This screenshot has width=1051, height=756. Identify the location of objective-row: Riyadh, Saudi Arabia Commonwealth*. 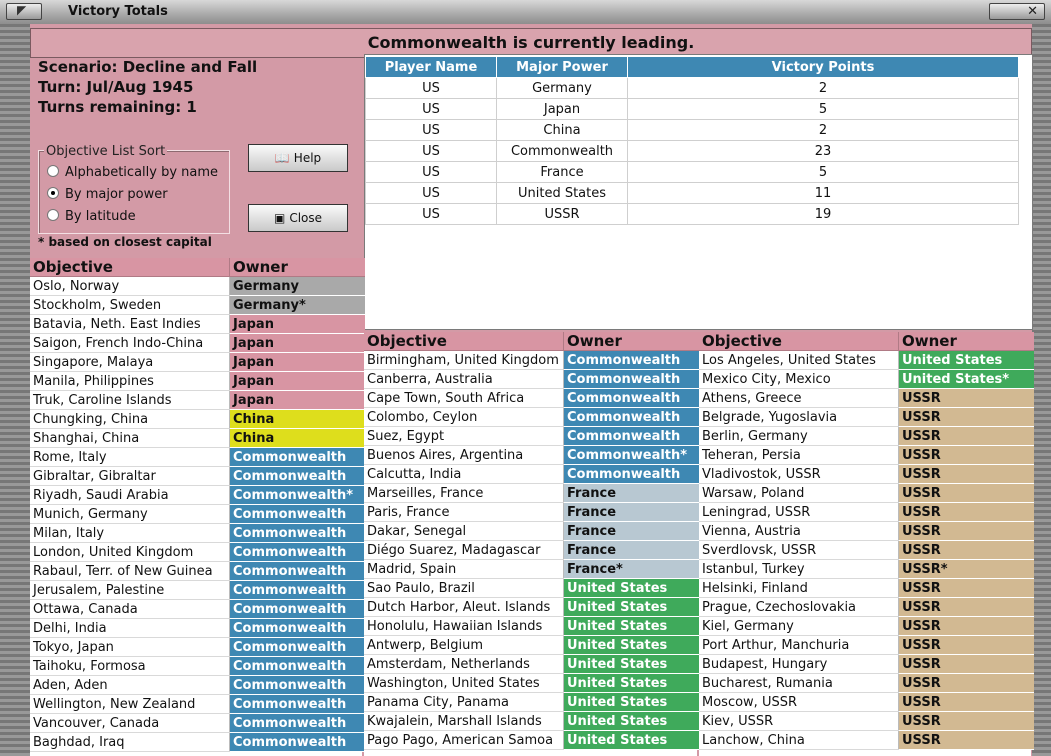
(197, 495).